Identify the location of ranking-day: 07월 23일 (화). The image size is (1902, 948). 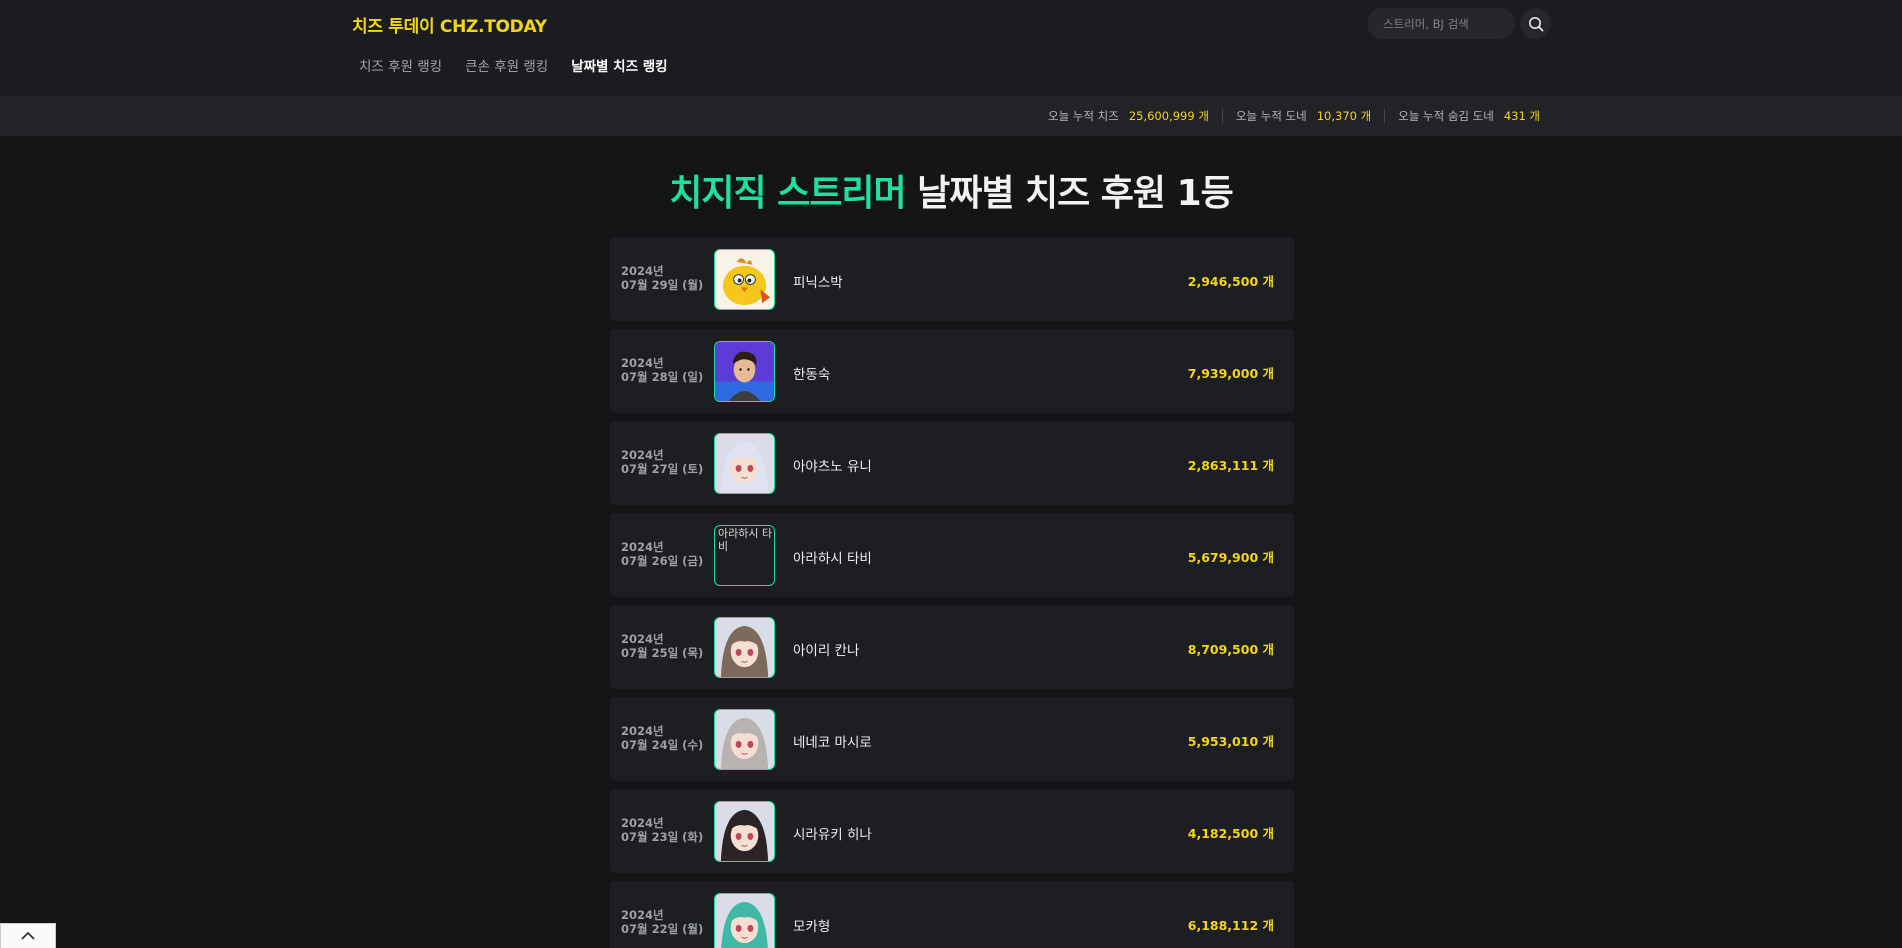
(662, 837).